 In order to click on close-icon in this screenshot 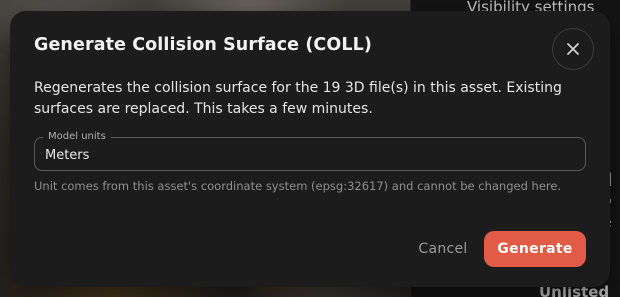, I will do `click(573, 49)`.